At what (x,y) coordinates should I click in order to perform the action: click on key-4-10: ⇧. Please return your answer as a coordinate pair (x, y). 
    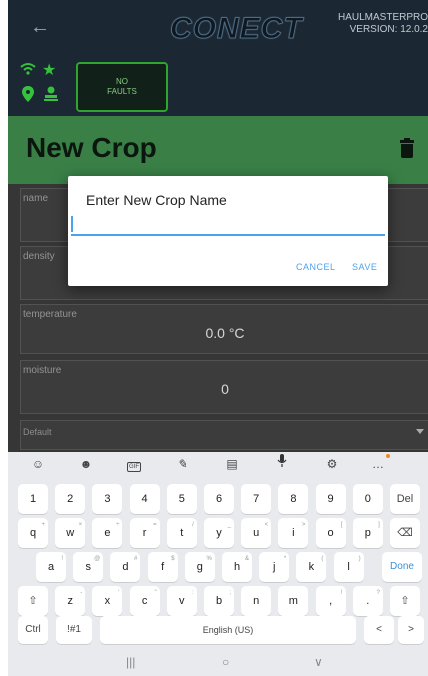
    Looking at the image, I should click on (405, 601).